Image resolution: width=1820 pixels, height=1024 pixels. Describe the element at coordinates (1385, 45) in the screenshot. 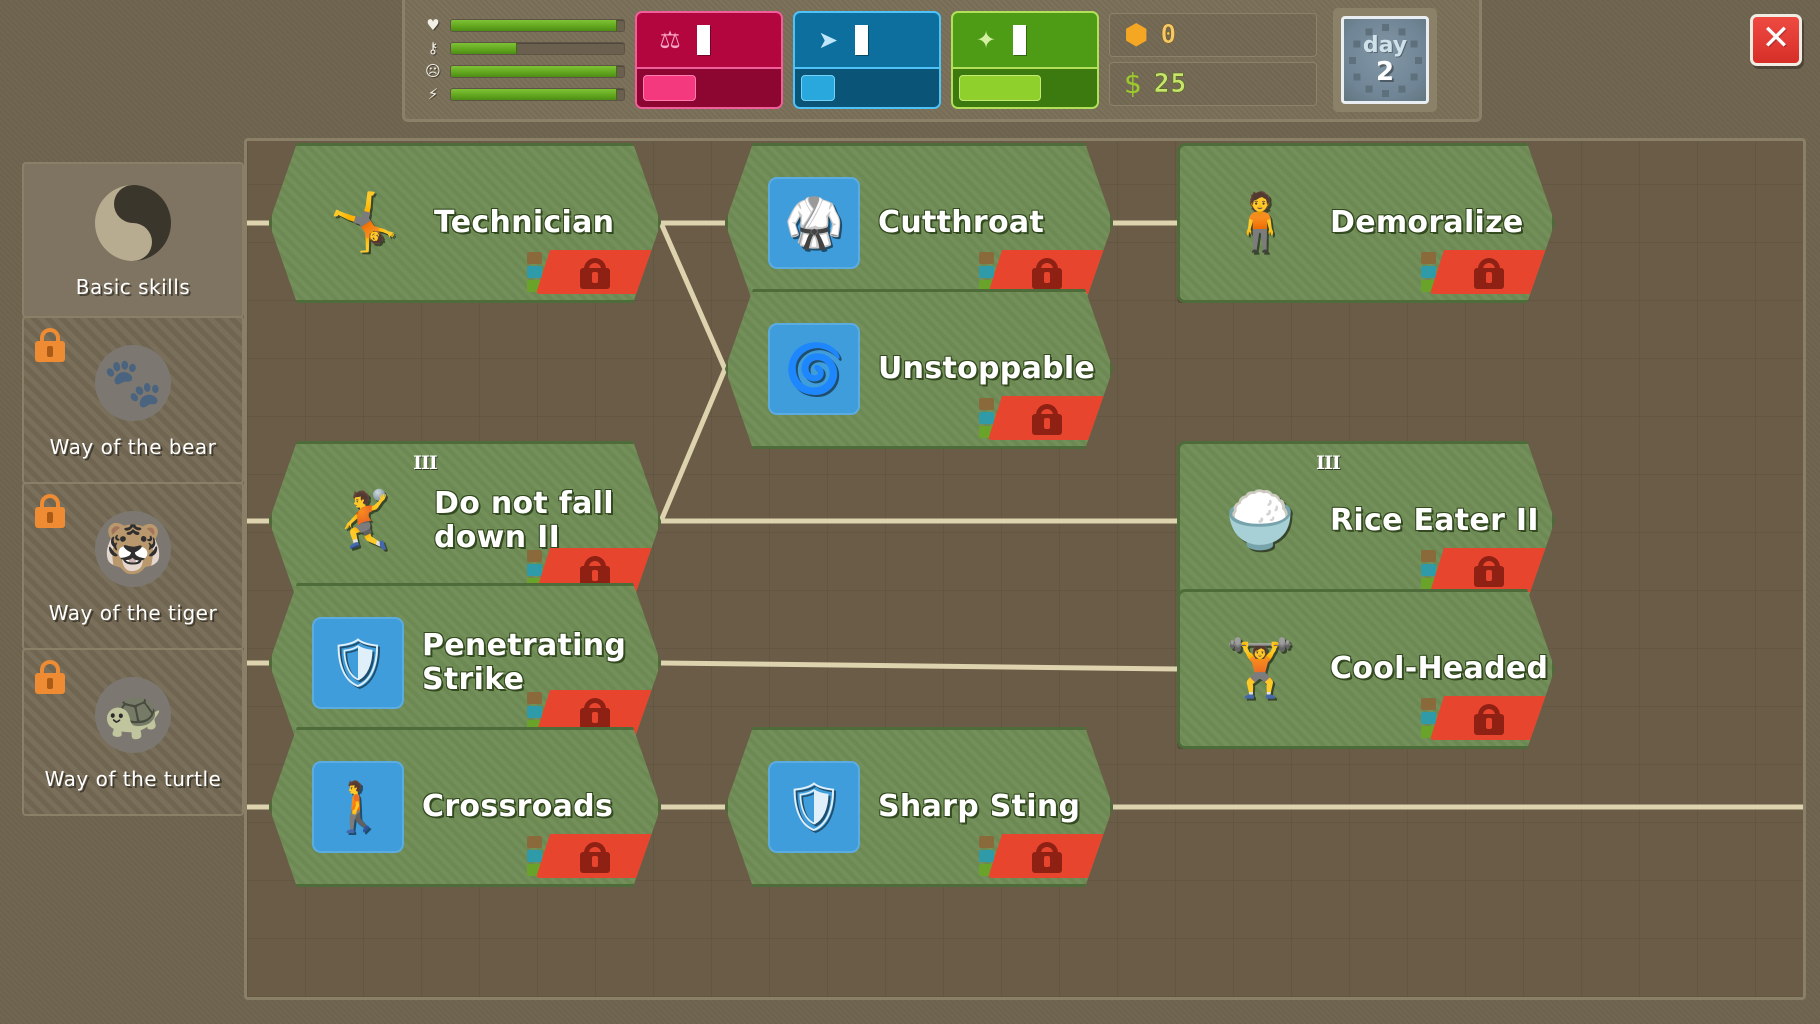

I see `day-label: day` at that location.